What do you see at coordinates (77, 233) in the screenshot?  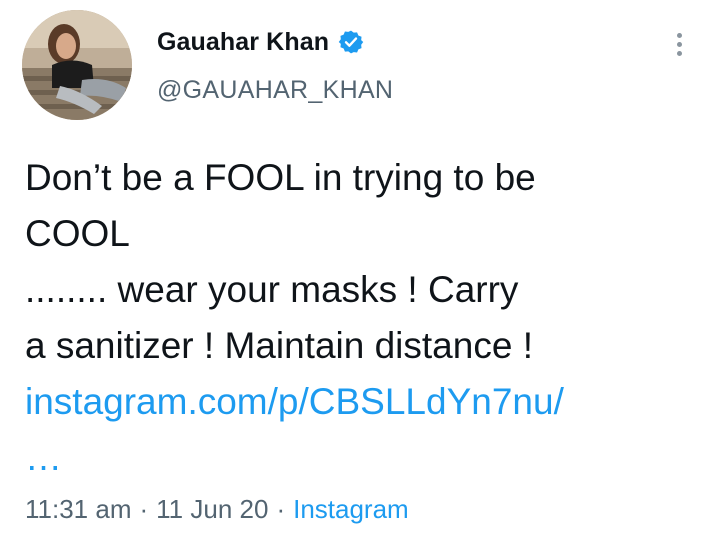 I see `tweet-text-line: COOL` at bounding box center [77, 233].